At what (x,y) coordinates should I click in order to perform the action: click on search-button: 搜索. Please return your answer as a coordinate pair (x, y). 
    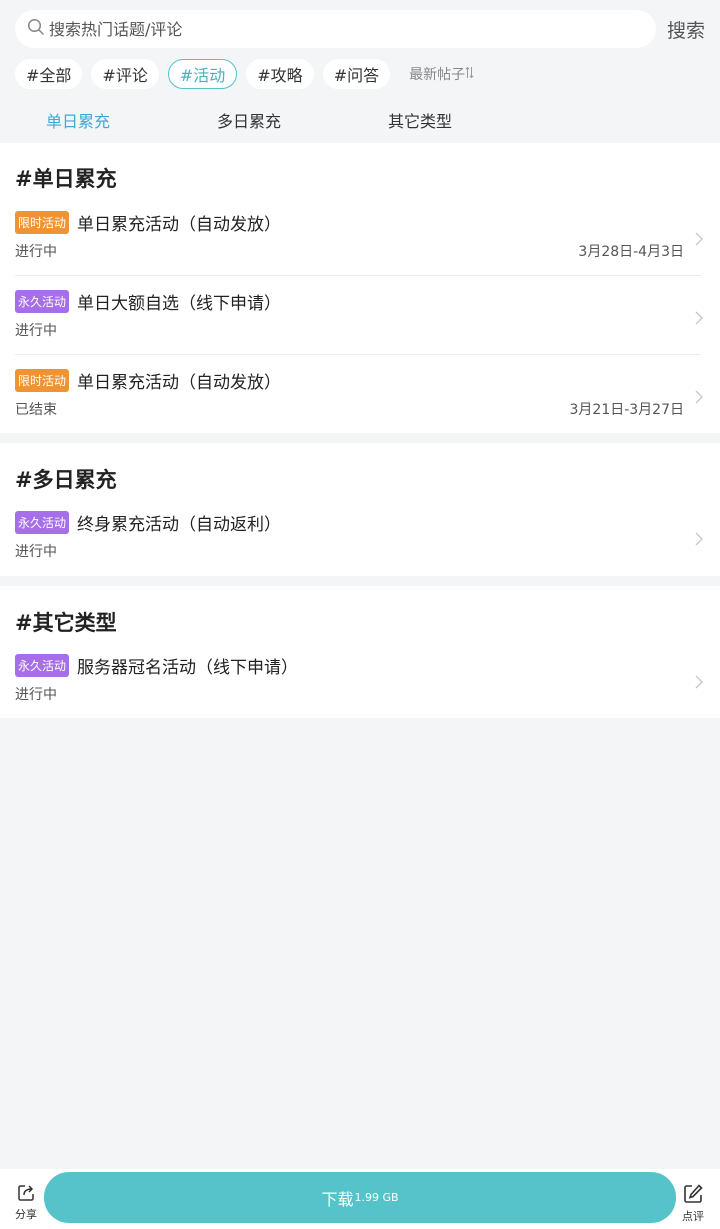
    Looking at the image, I should click on (686, 29).